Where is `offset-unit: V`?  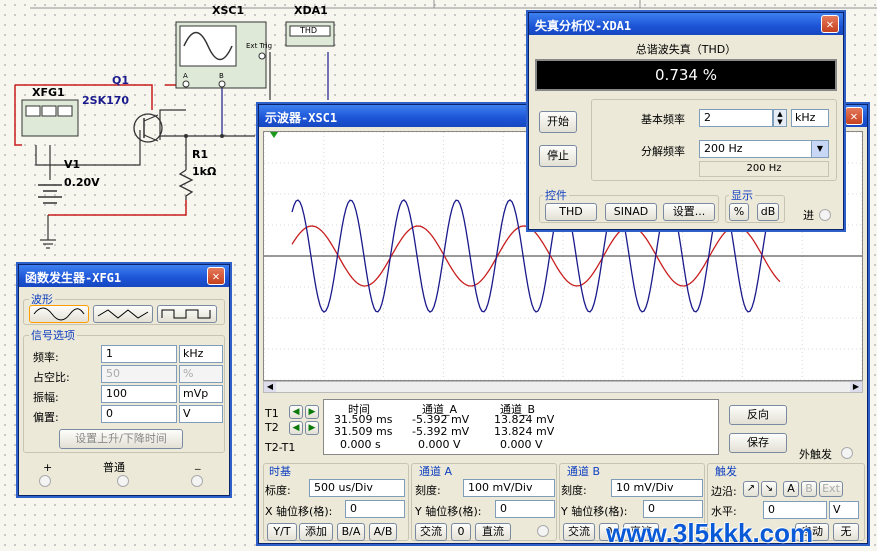
offset-unit: V is located at coordinates (201, 414).